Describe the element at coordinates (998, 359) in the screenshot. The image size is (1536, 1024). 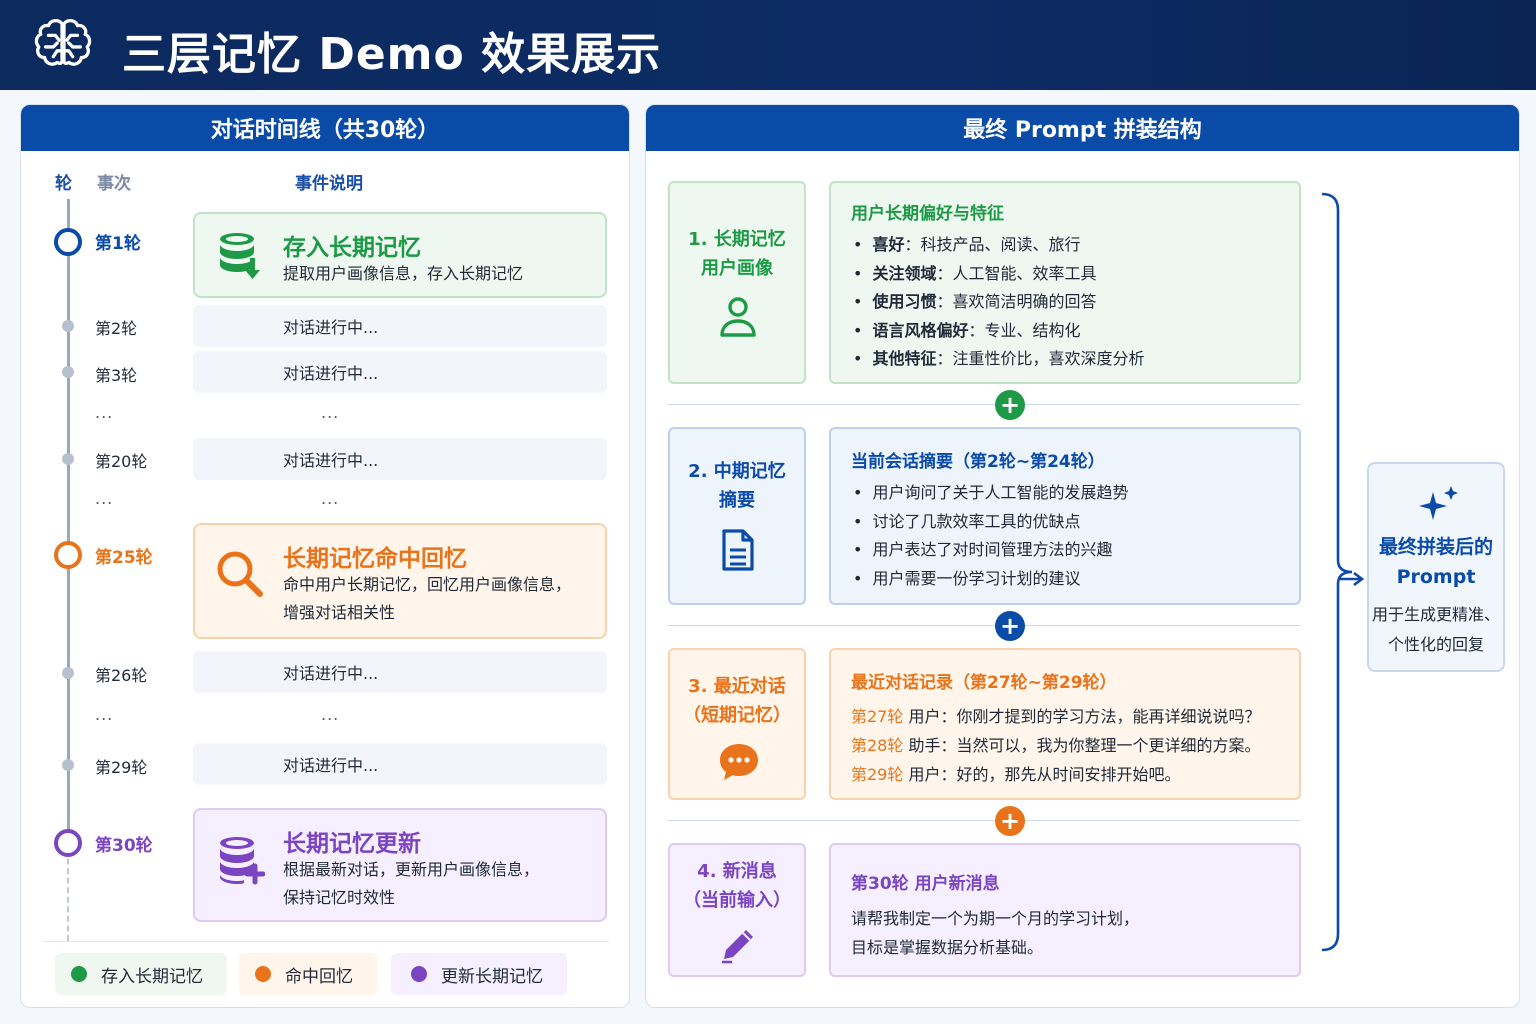
I see `list-item: 其他特征：注重性价比，喜欢深度分析` at that location.